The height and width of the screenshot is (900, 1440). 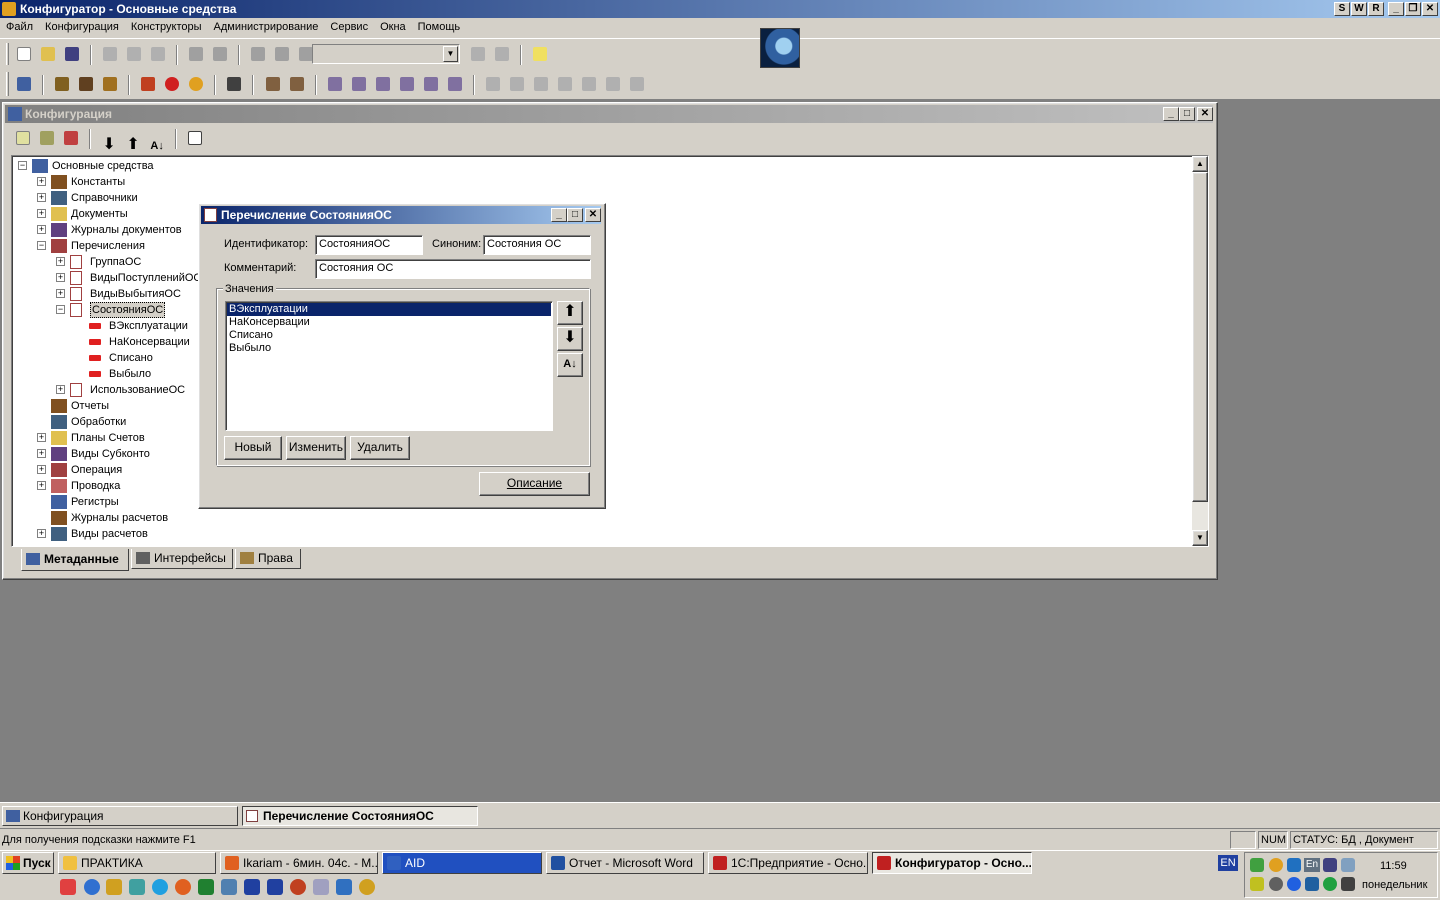 What do you see at coordinates (297, 84) in the screenshot?
I see `export-icon` at bounding box center [297, 84].